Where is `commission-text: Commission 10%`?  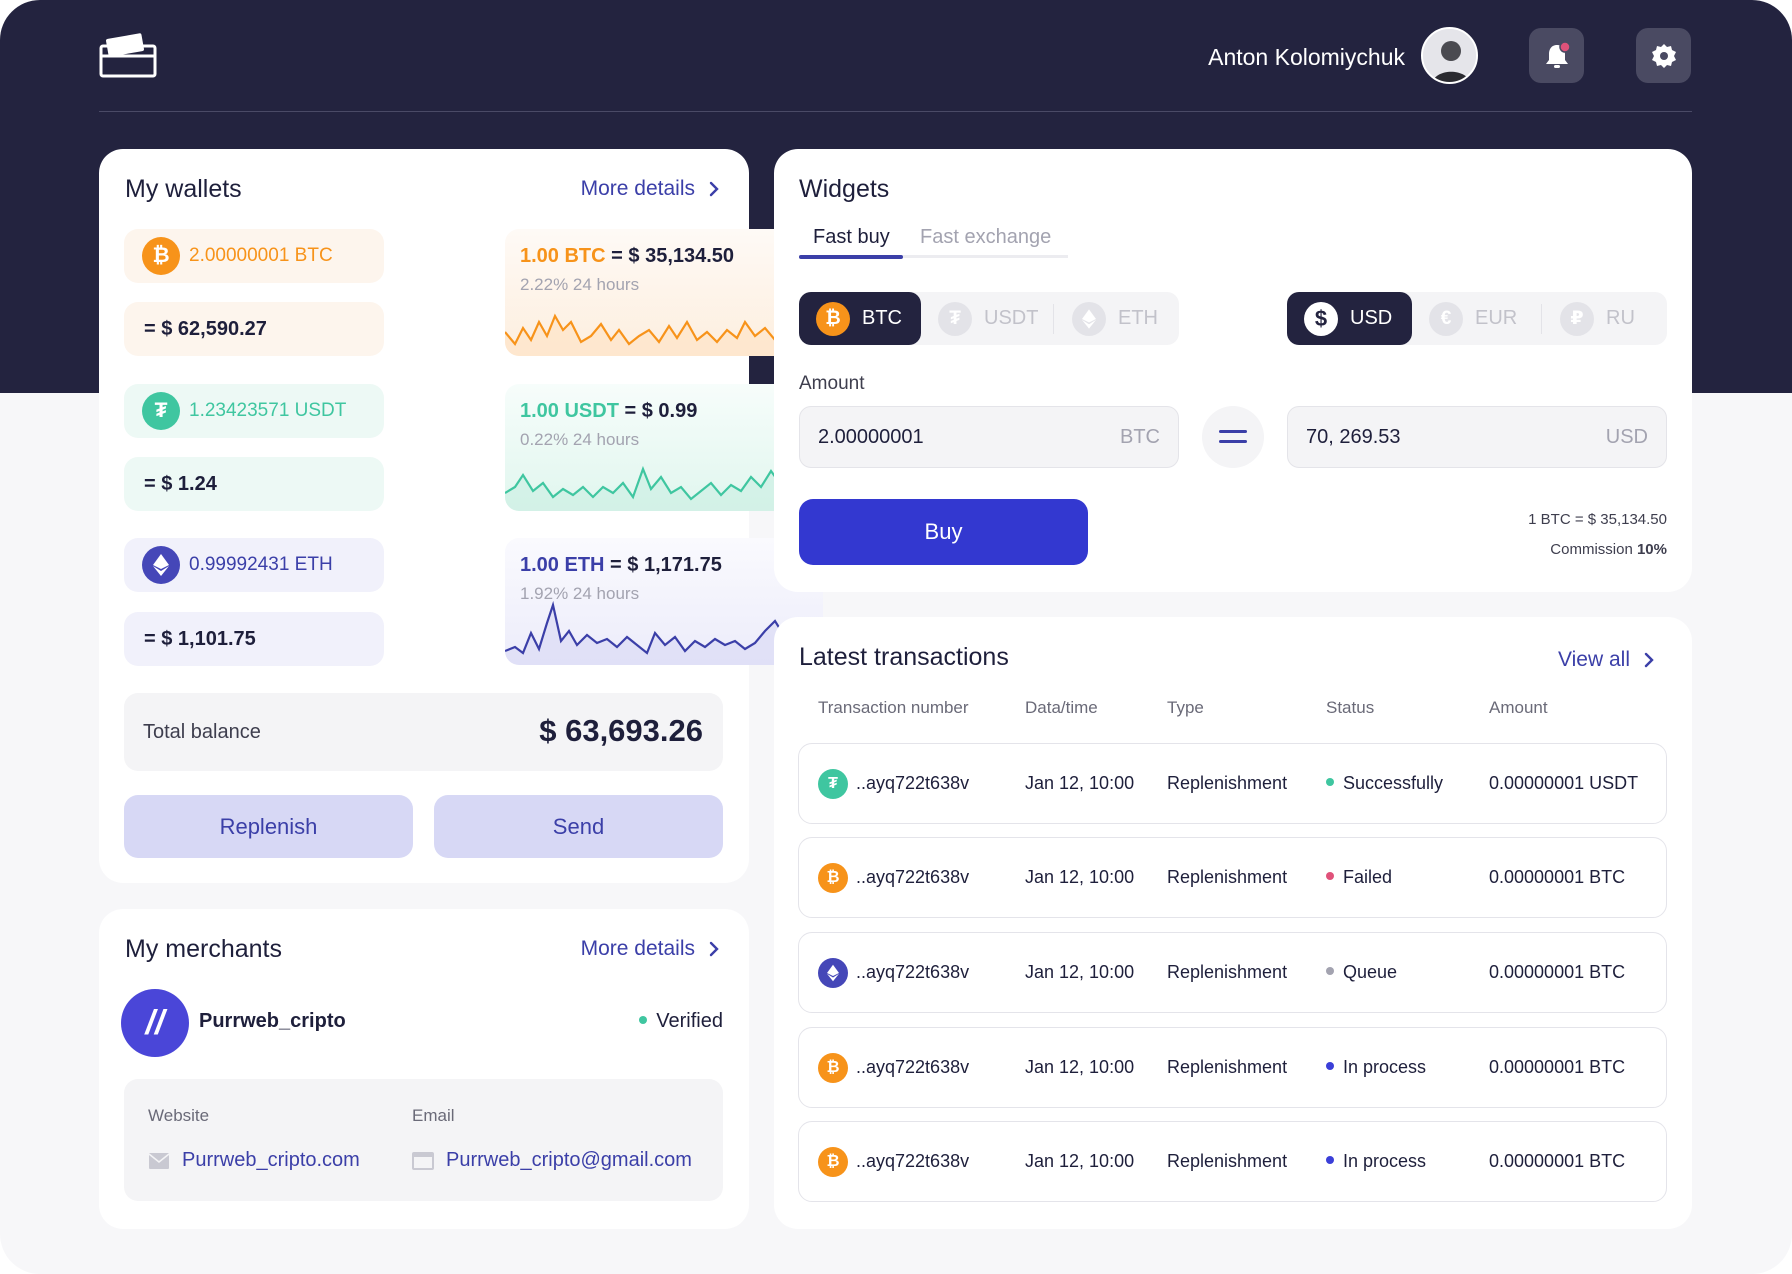
commission-text: Commission 10% is located at coordinates (1608, 549).